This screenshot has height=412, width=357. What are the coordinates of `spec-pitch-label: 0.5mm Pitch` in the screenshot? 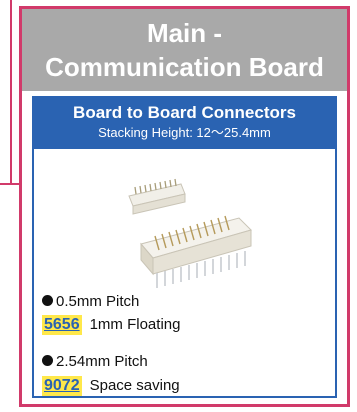 It's located at (98, 301).